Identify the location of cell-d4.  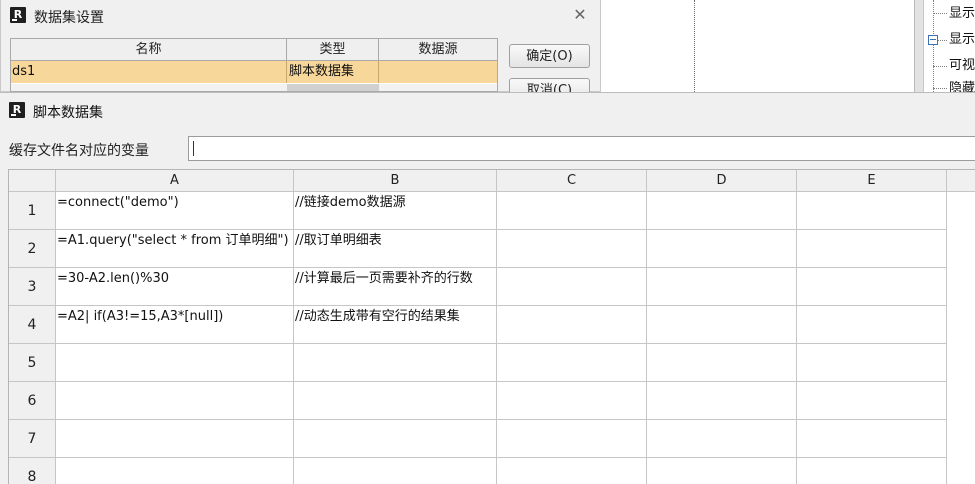
(722, 325).